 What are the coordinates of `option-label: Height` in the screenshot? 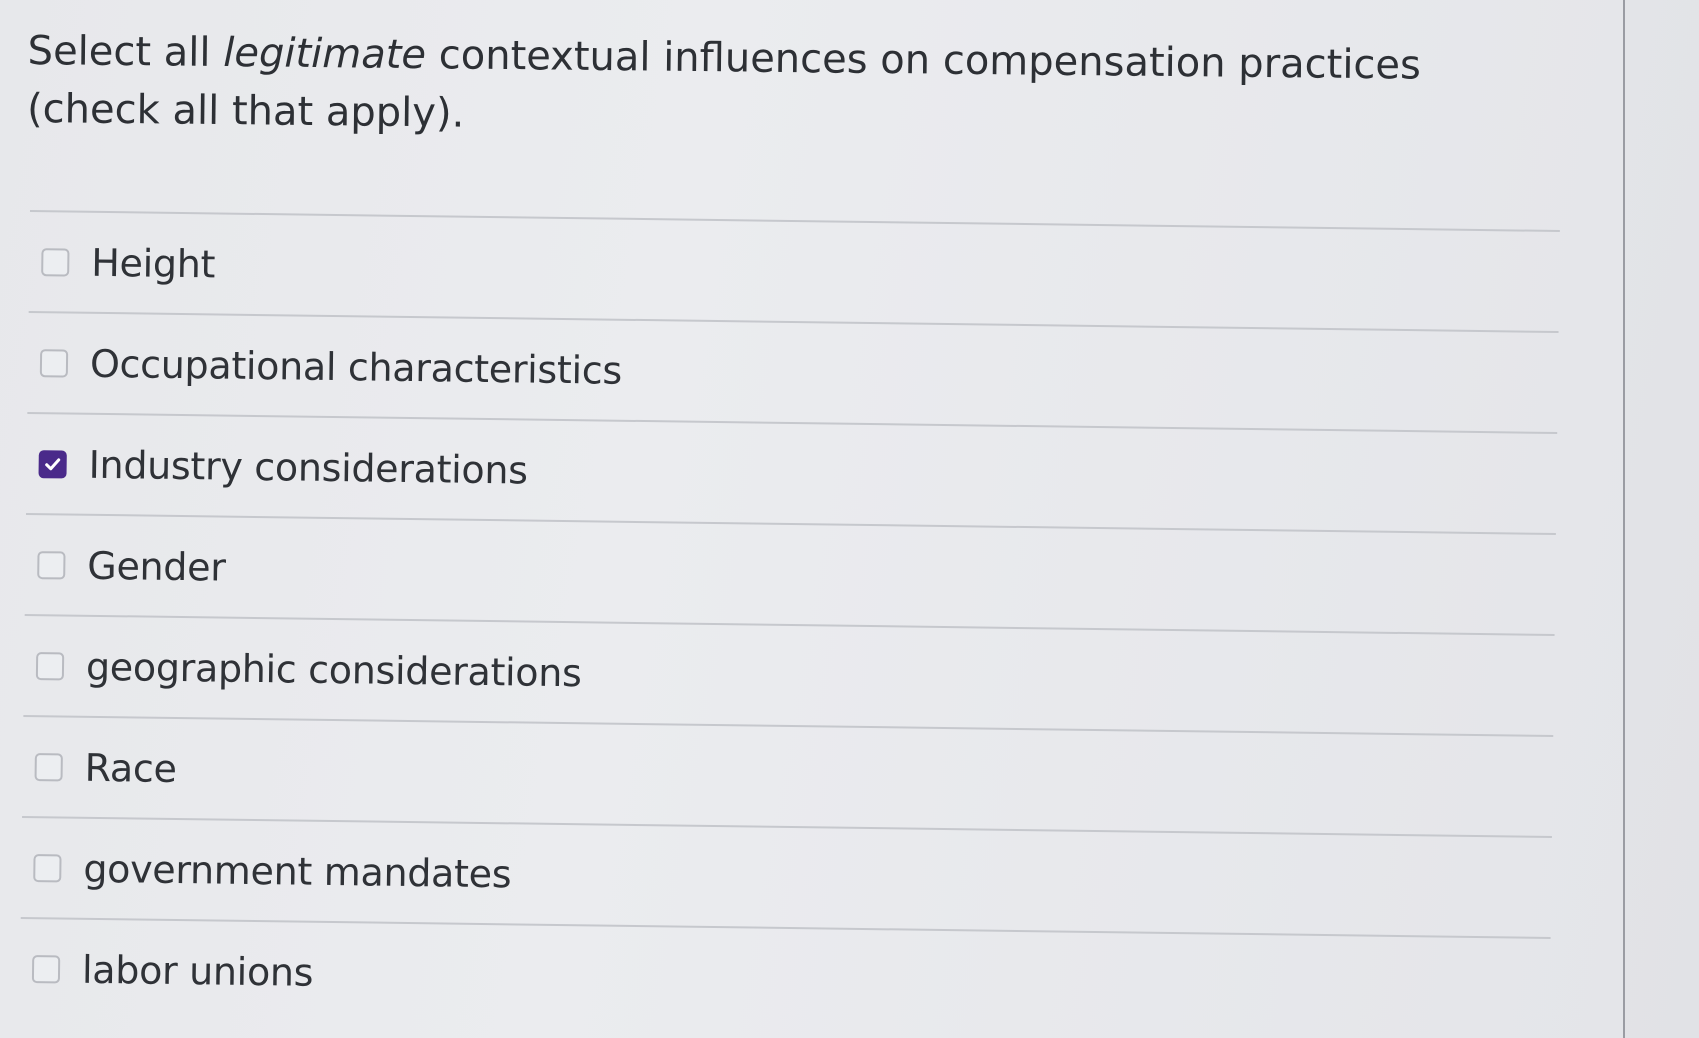 It's located at (153, 263).